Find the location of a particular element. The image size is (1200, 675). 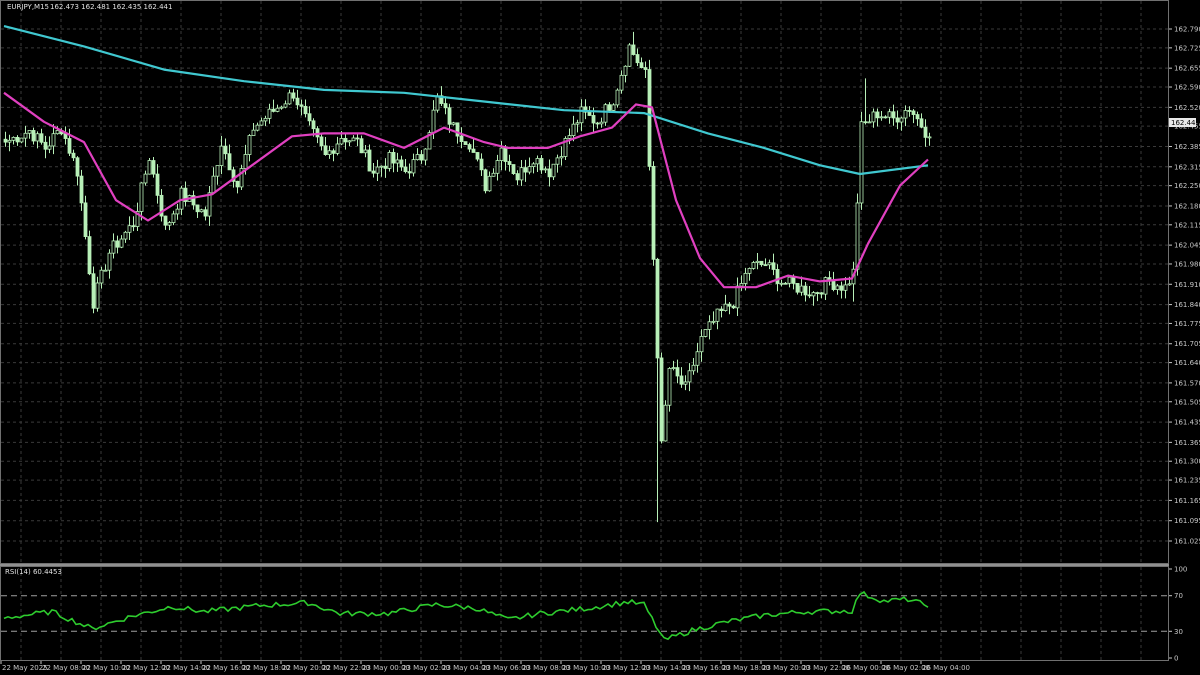

price-tick-label: 161.570 is located at coordinates (1187, 383).